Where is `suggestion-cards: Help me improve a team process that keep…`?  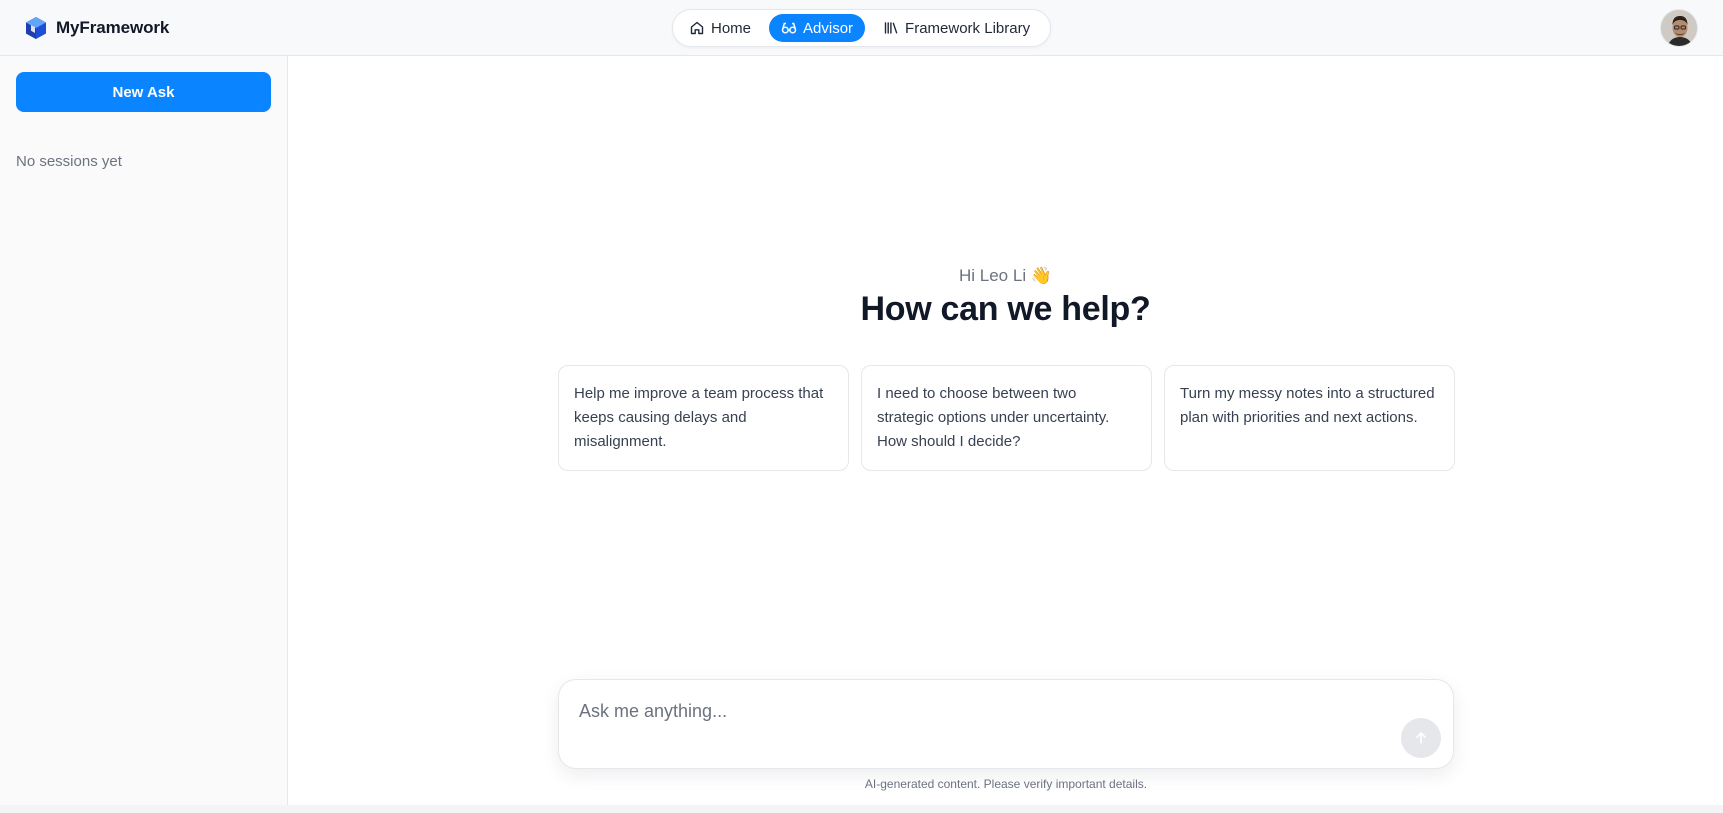
suggestion-cards: Help me improve a team process that keep… is located at coordinates (1006, 418).